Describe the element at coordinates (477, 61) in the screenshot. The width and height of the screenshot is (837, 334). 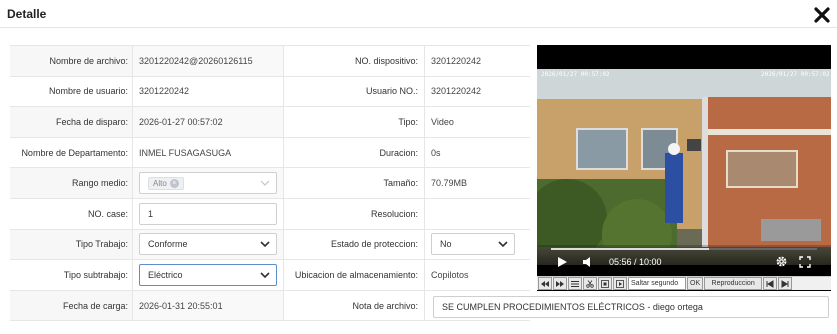
I see `no-dispositivo-value: 3201220242` at that location.